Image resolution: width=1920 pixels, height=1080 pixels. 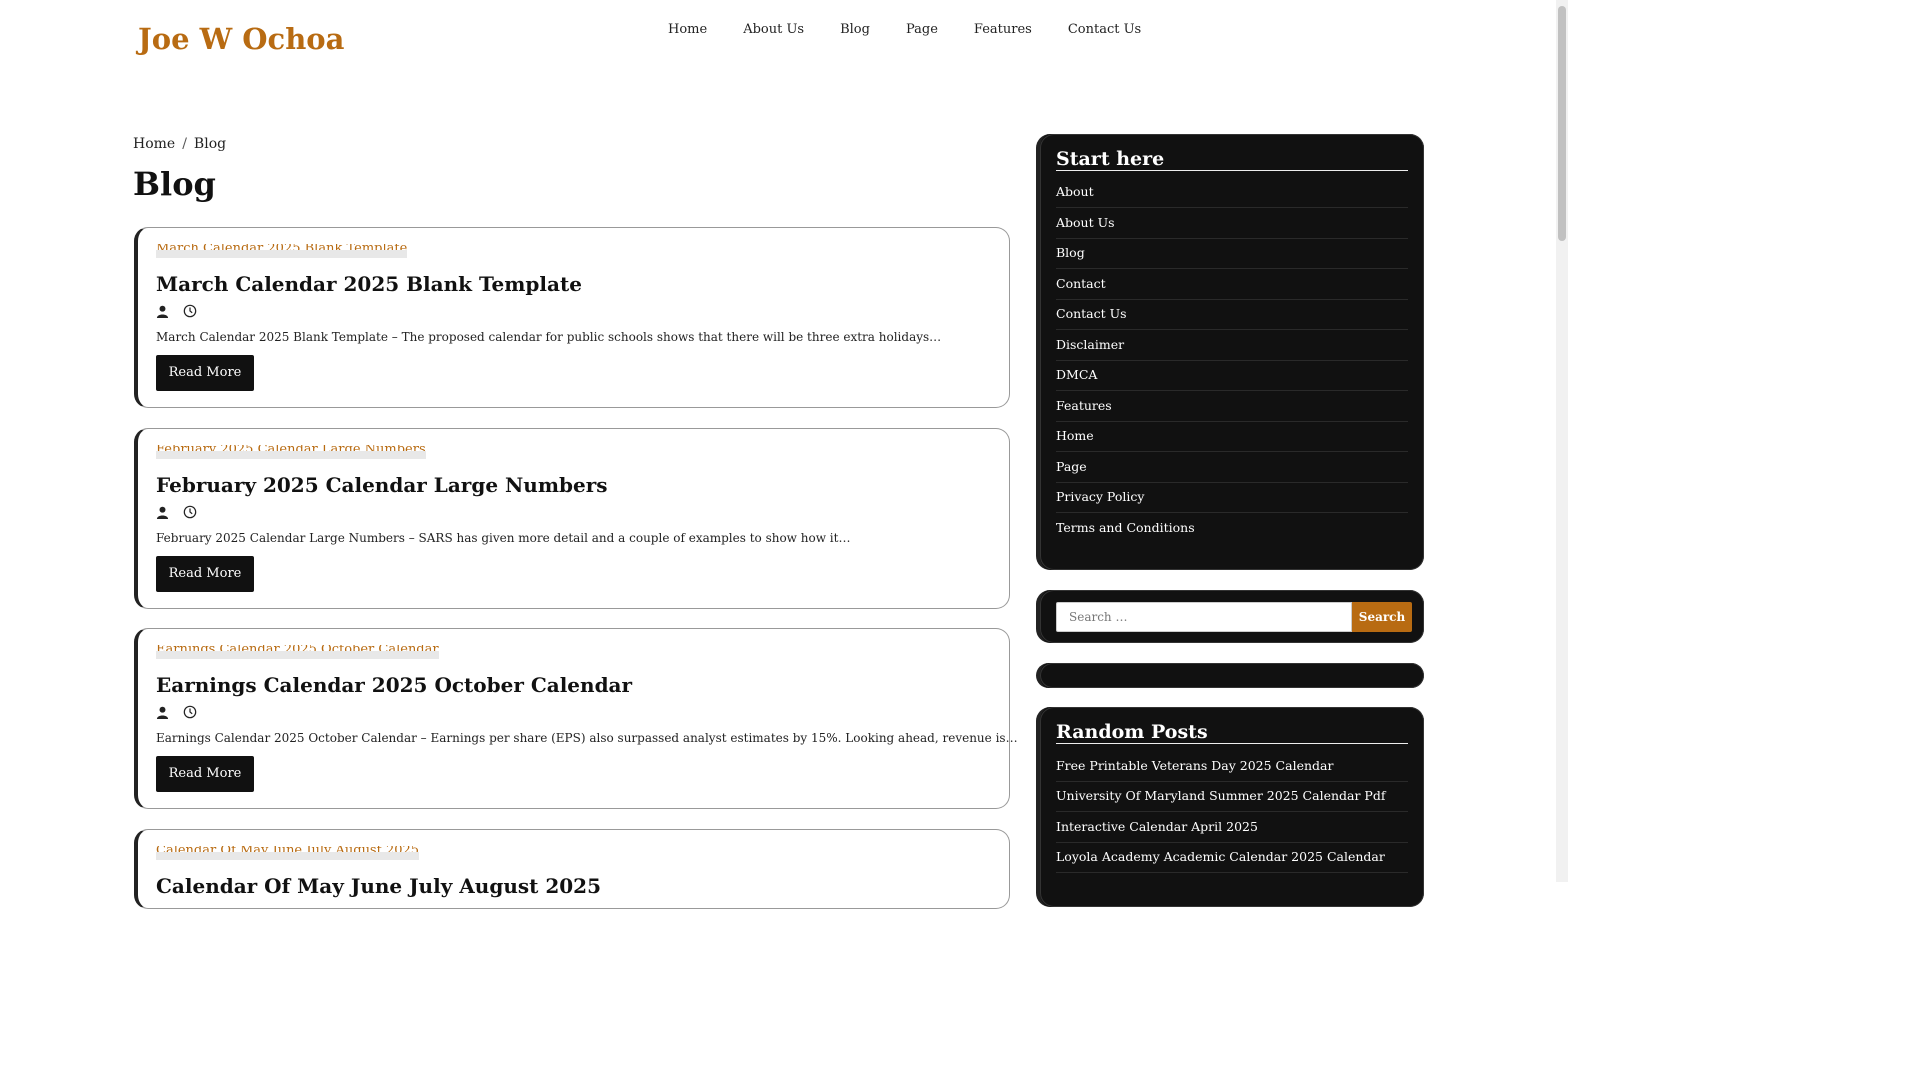 What do you see at coordinates (1382, 617) in the screenshot?
I see `search-button: Search` at bounding box center [1382, 617].